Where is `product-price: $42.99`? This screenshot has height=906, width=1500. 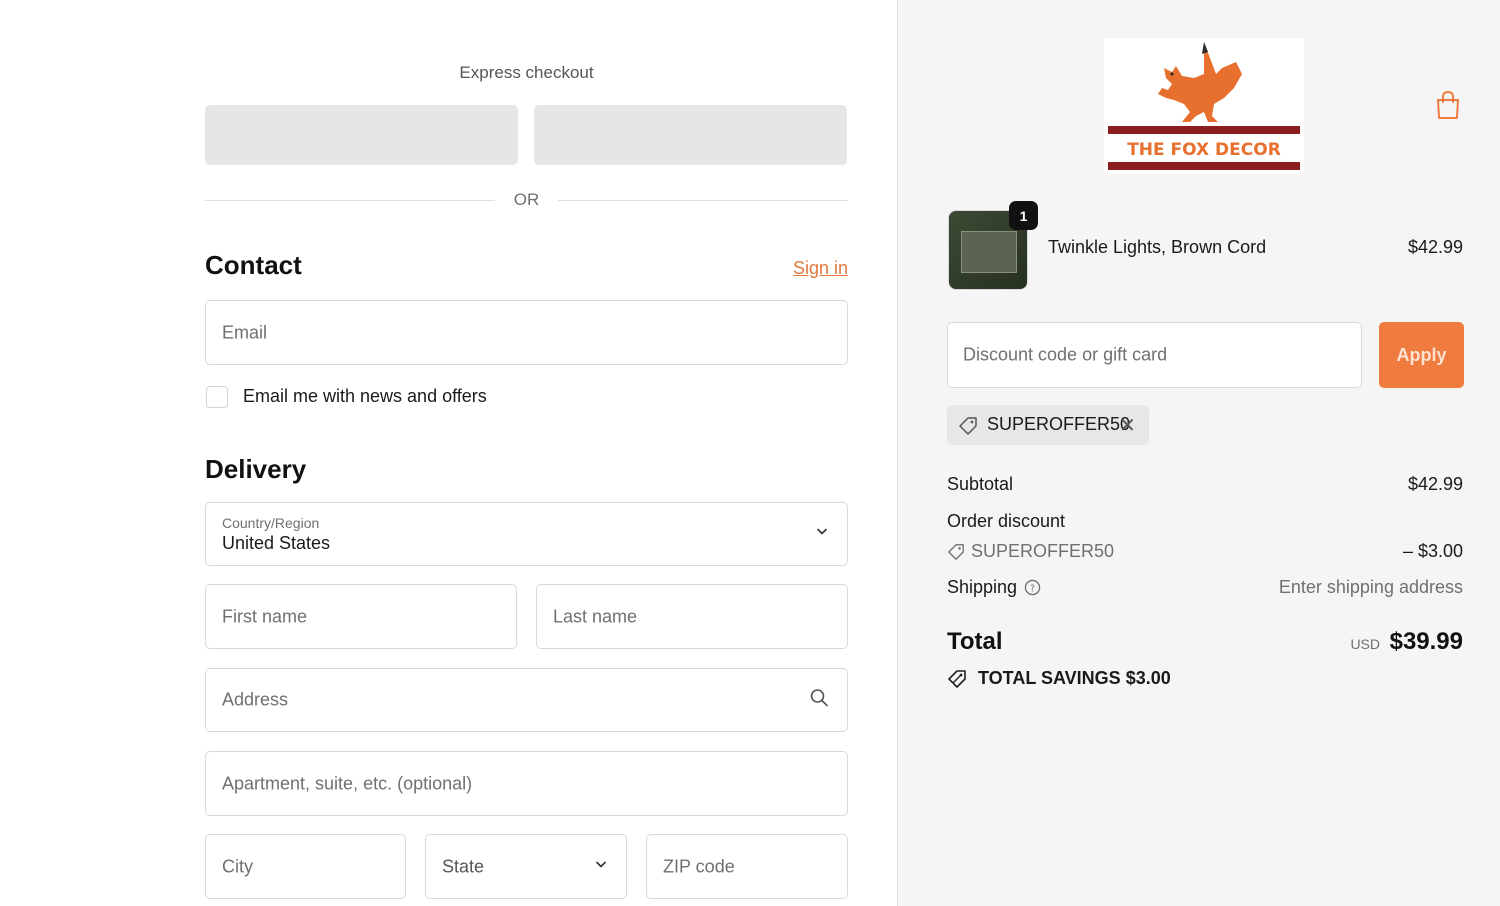
product-price: $42.99 is located at coordinates (1435, 247).